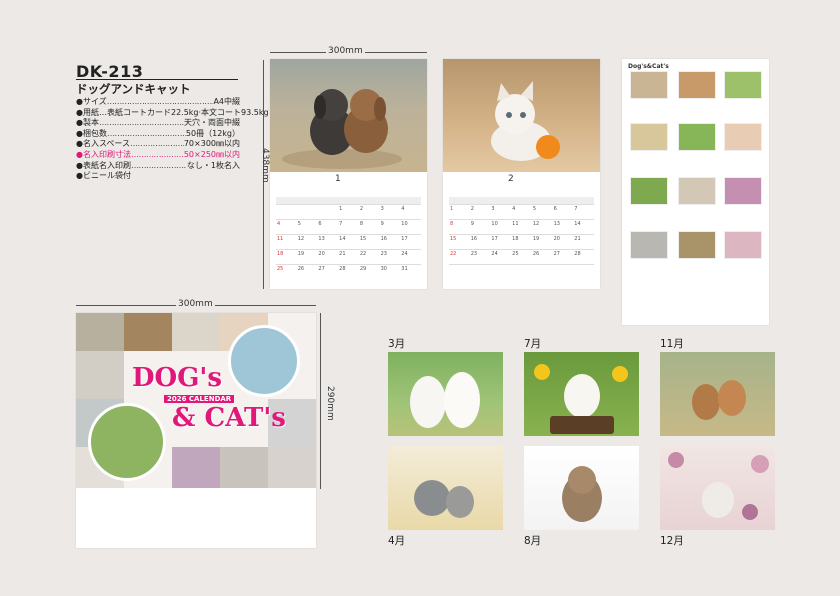 The height and width of the screenshot is (596, 840). Describe the element at coordinates (445, 400) in the screenshot. I see `white-puppies-illustration` at that location.